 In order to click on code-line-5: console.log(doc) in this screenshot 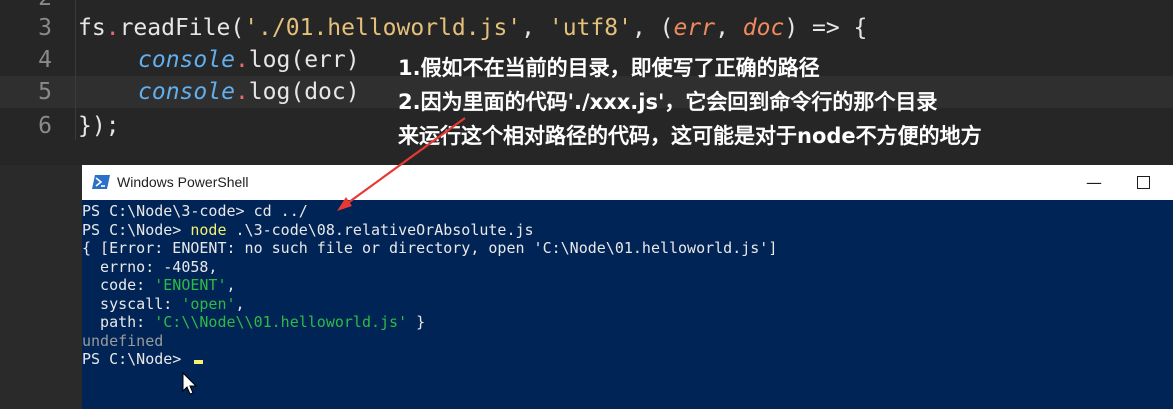, I will do `click(249, 92)`.